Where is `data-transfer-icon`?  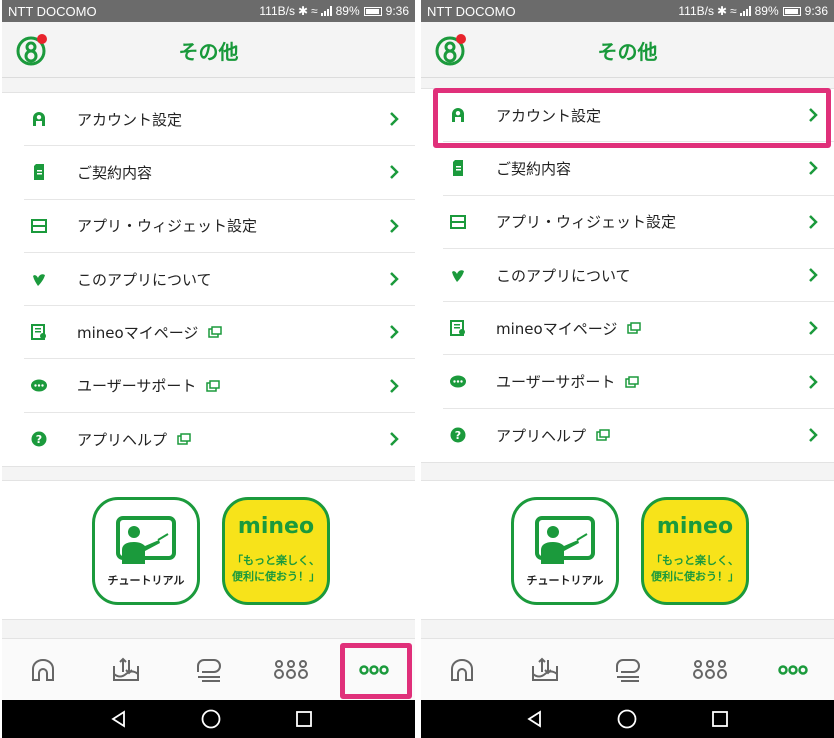
data-transfer-icon is located at coordinates (544, 669).